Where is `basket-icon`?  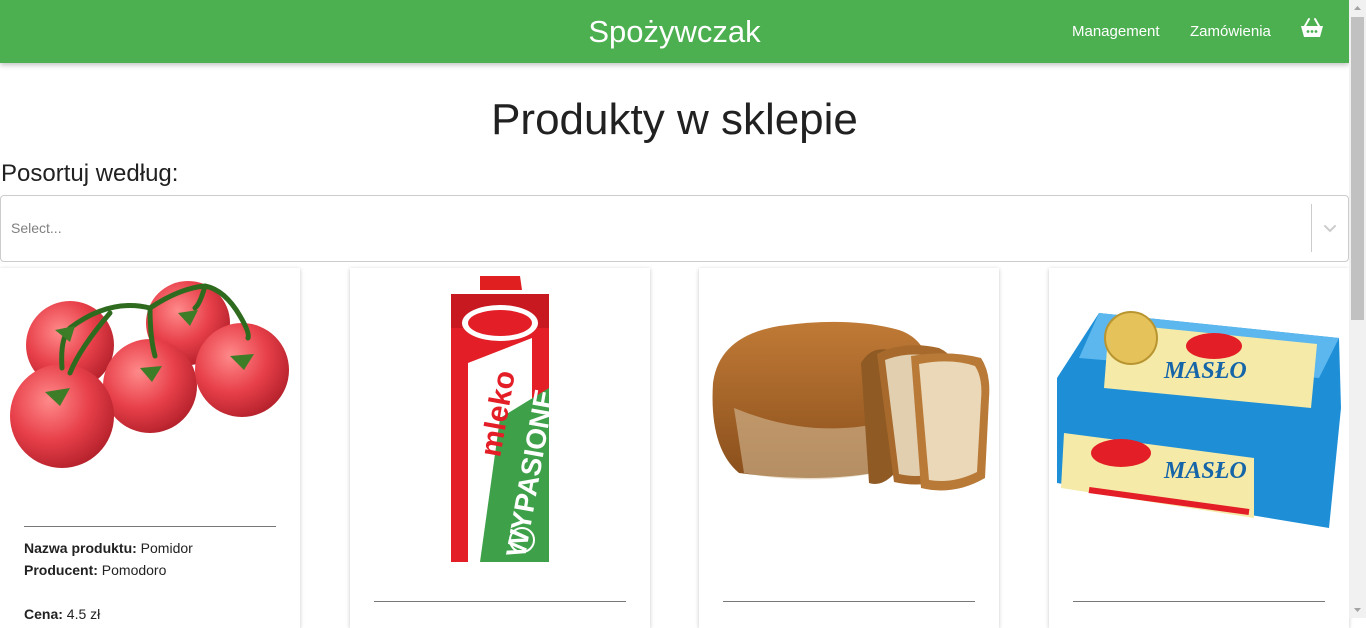 basket-icon is located at coordinates (1312, 28).